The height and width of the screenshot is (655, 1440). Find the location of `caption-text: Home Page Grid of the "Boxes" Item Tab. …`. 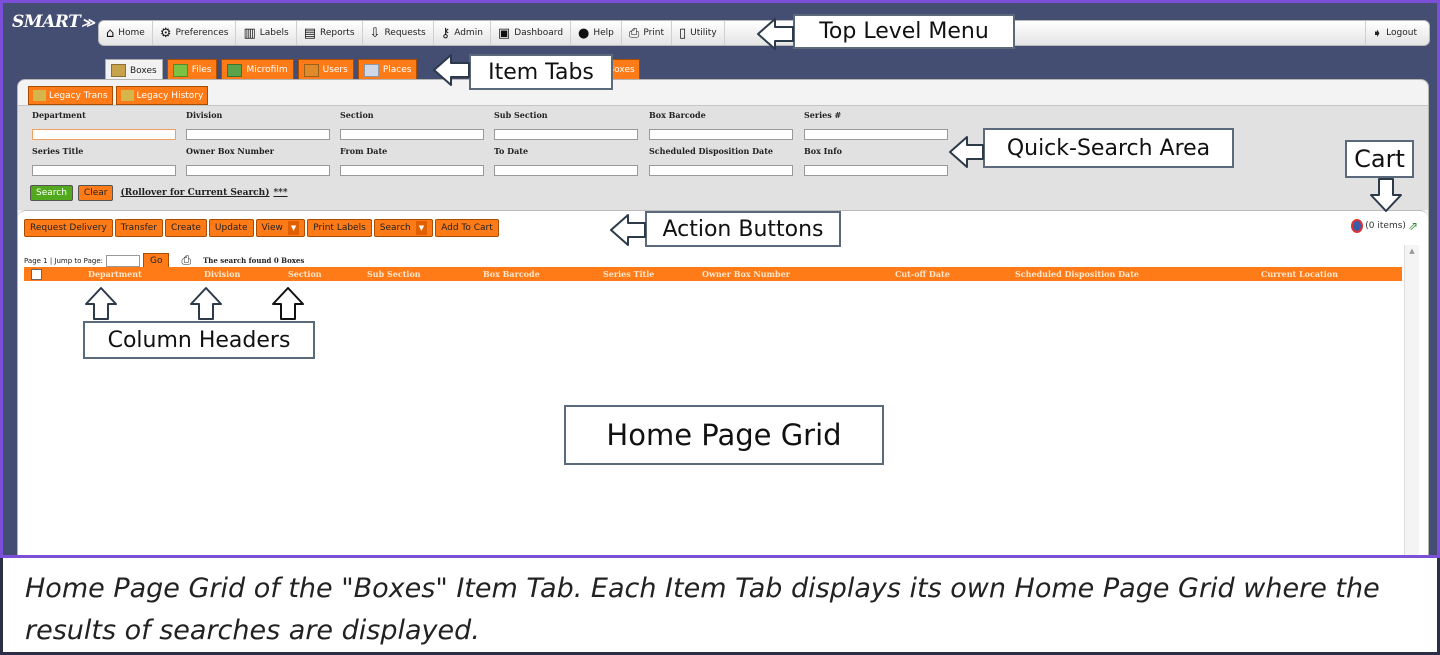

caption-text: Home Page Grid of the "Boxes" Item Tab. … is located at coordinates (702, 609).